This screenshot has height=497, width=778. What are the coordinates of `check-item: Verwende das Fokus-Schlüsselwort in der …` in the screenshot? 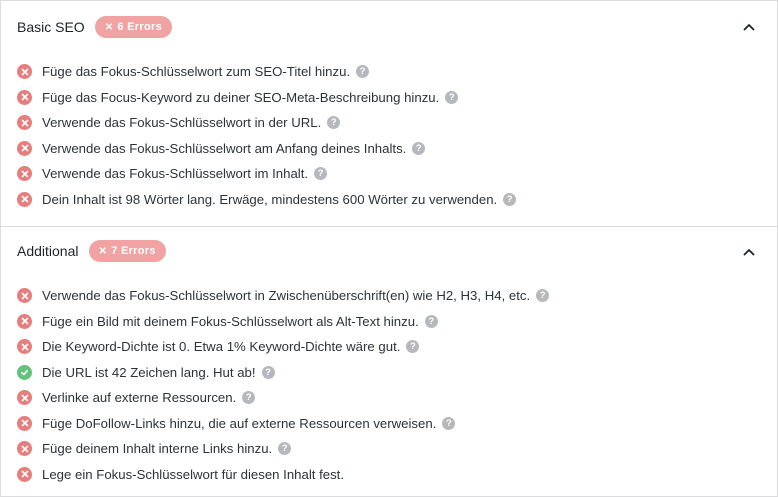 It's located at (266, 123).